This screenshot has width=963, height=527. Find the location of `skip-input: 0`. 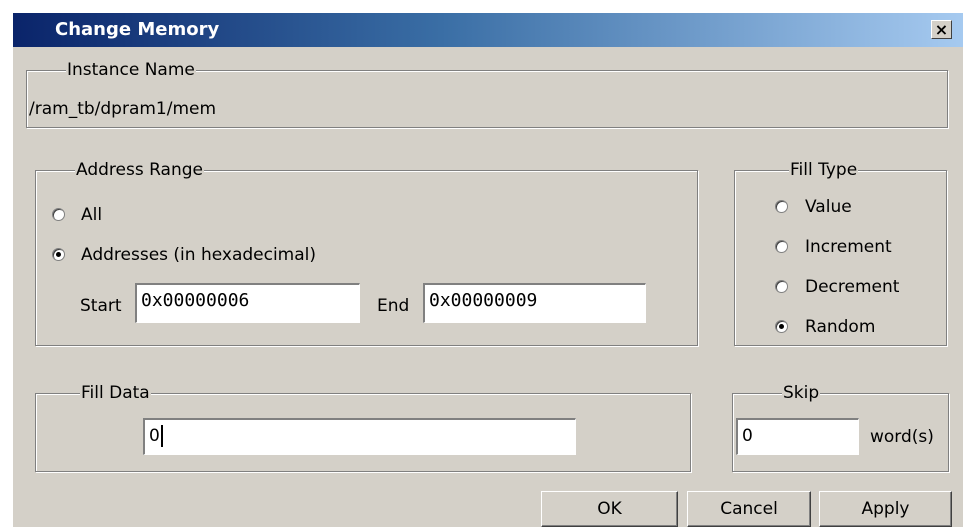

skip-input: 0 is located at coordinates (797, 436).